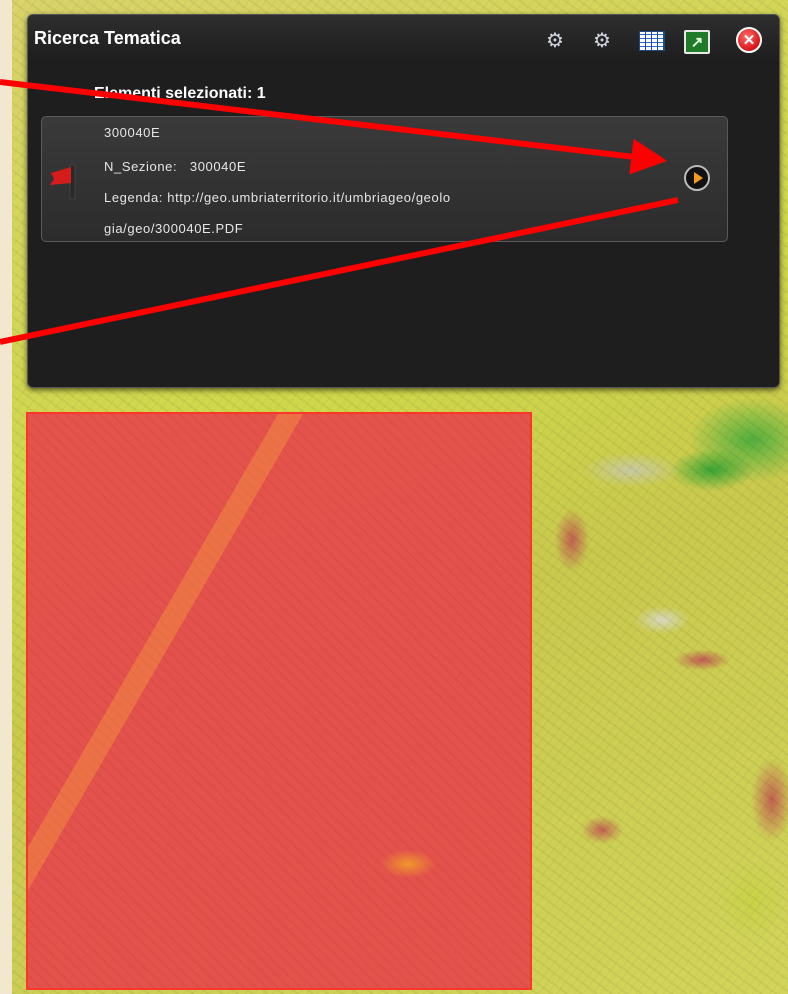  Describe the element at coordinates (107, 38) in the screenshot. I see `panel-title: Ricerca Tematica` at that location.